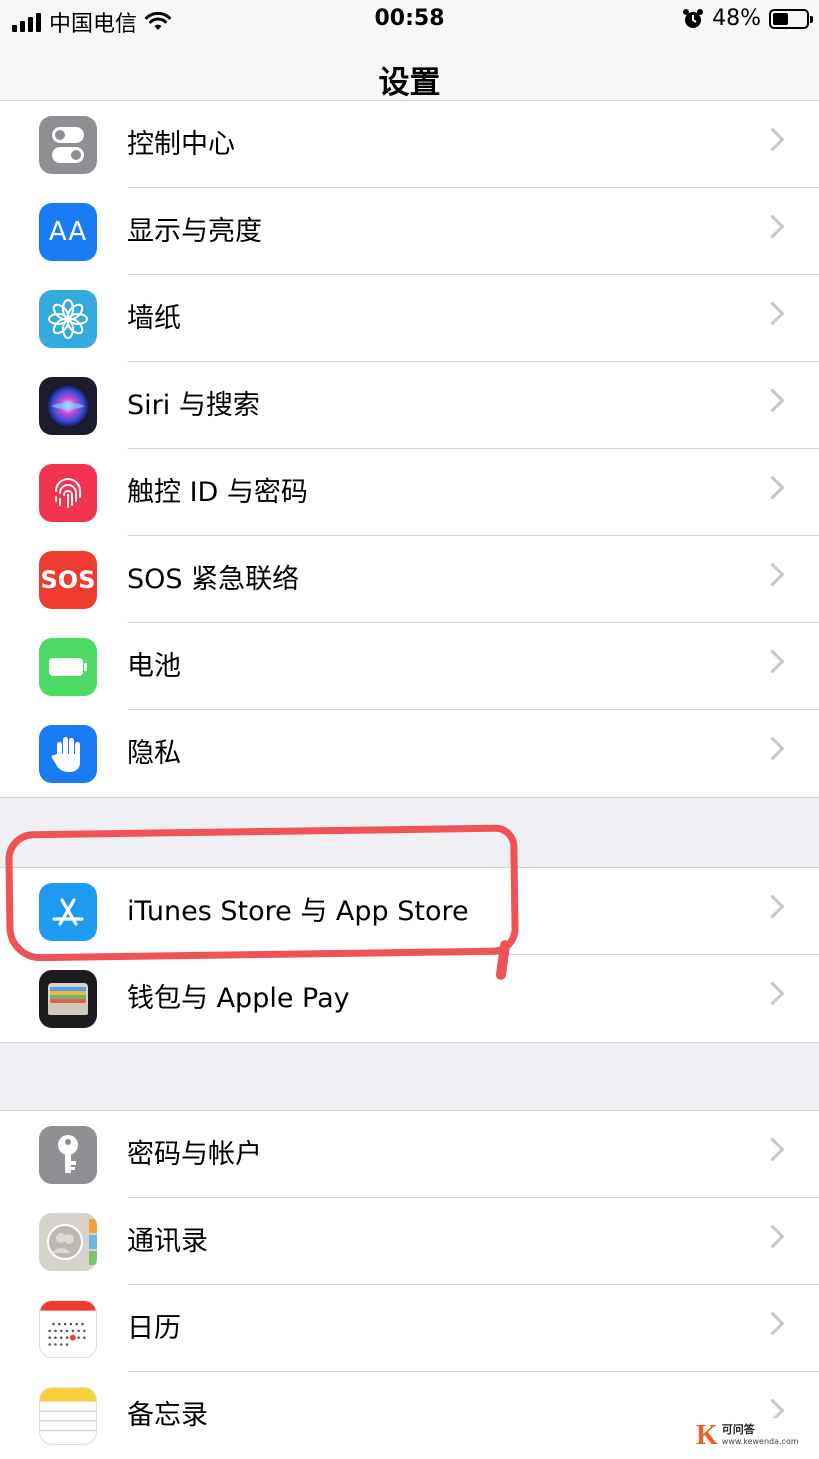 This screenshot has height=1459, width=819. I want to click on sos-icon-text: SOS, so click(68, 580).